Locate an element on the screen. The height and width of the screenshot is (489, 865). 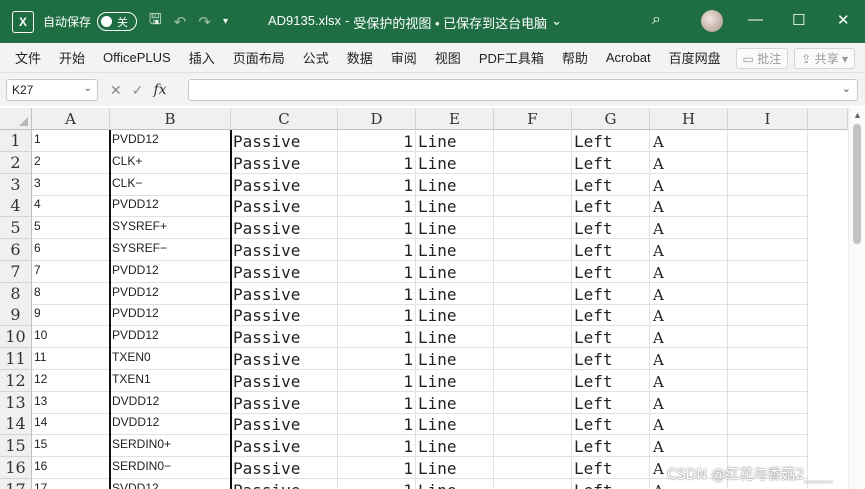
row-header: 15 is located at coordinates (16, 446).